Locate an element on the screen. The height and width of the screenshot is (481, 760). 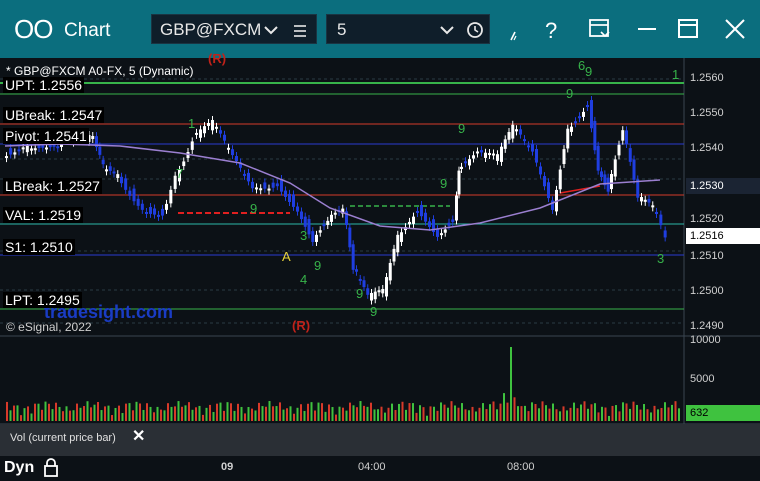
help-icon: ? is located at coordinates (551, 30).